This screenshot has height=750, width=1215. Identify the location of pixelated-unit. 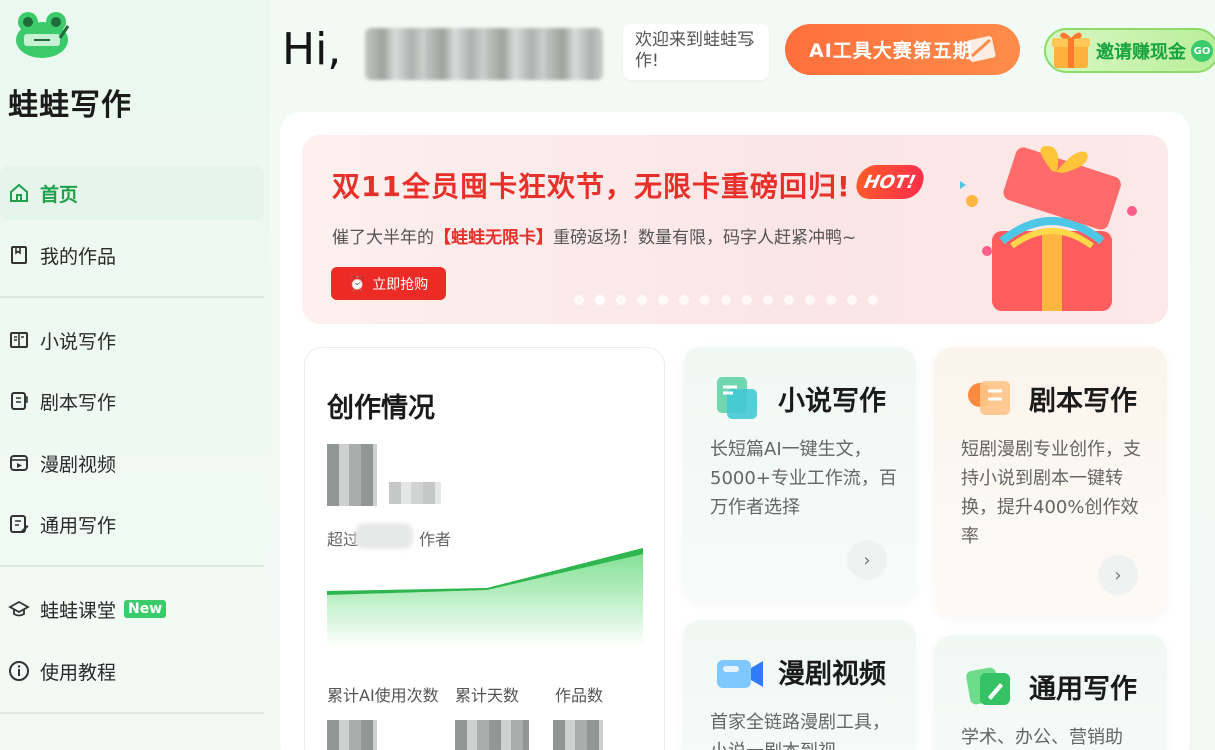
(415, 493).